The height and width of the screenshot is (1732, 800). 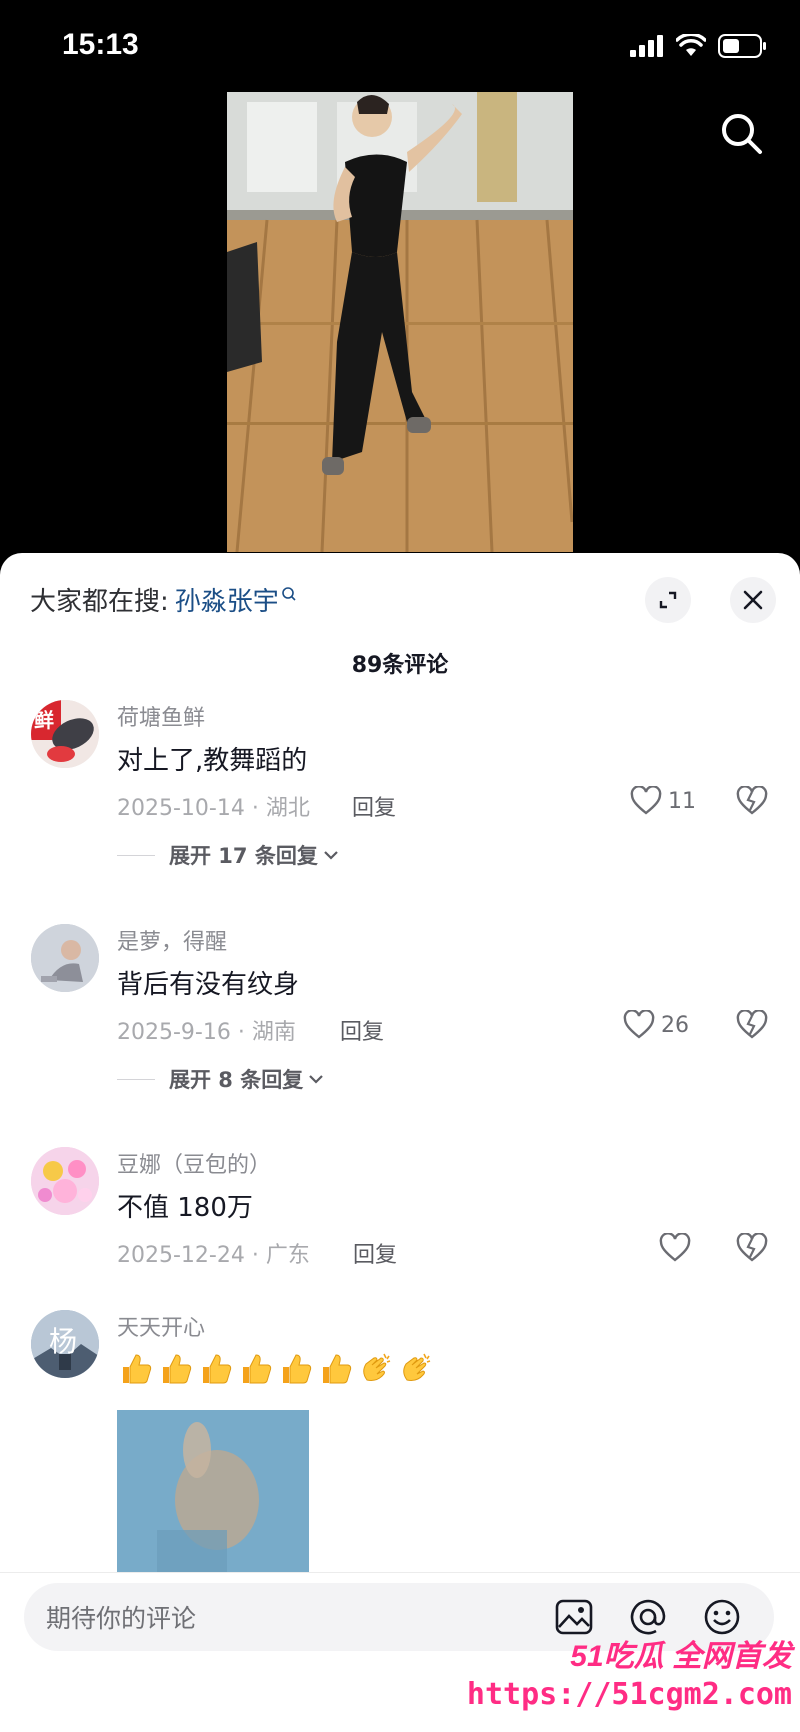 I want to click on watermark: 51吃瓜 全网首发 https://51cgm2.com, so click(x=629, y=1671).